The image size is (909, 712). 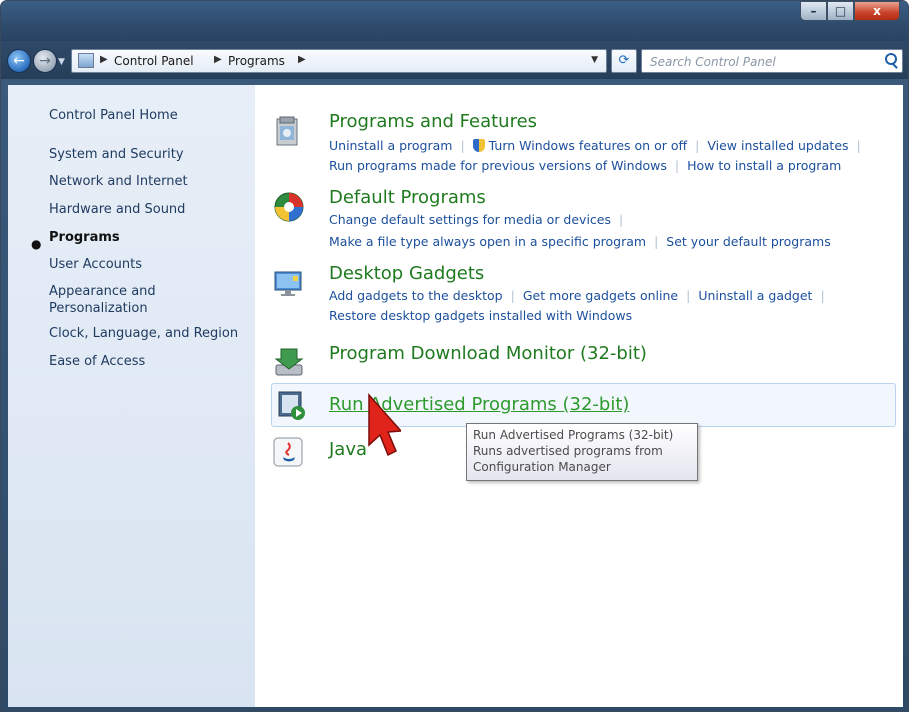 I want to click on sidebar-item-system-security: System and Security, so click(x=149, y=154).